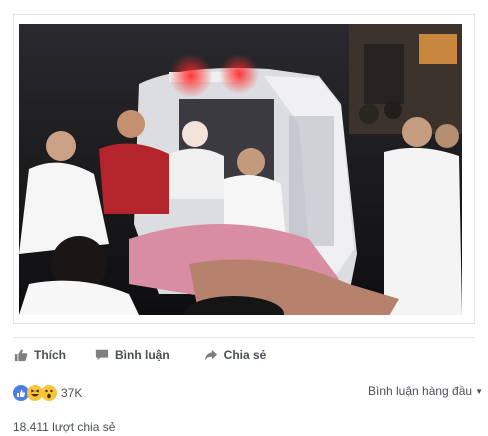  What do you see at coordinates (50, 355) in the screenshot?
I see `like-label: Thích` at bounding box center [50, 355].